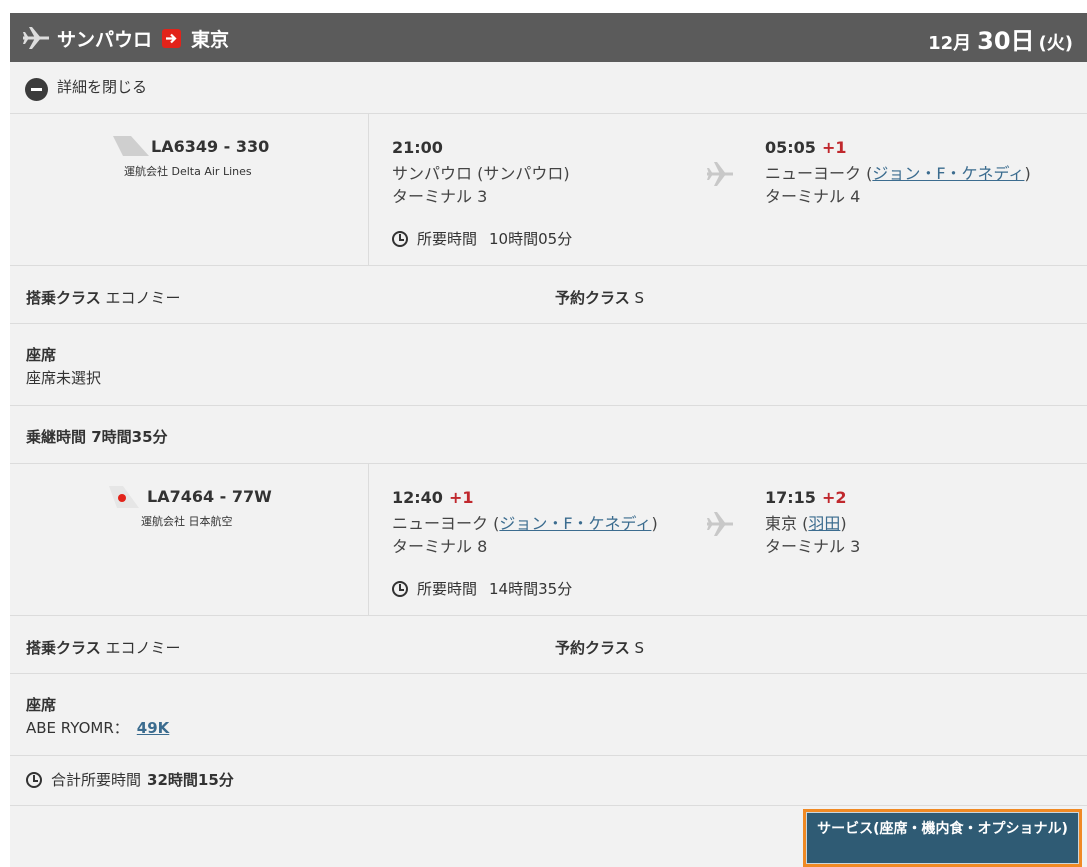 Image resolution: width=1087 pixels, height=867 pixels. I want to click on arrival-terminal: ターミナル 3, so click(813, 546).